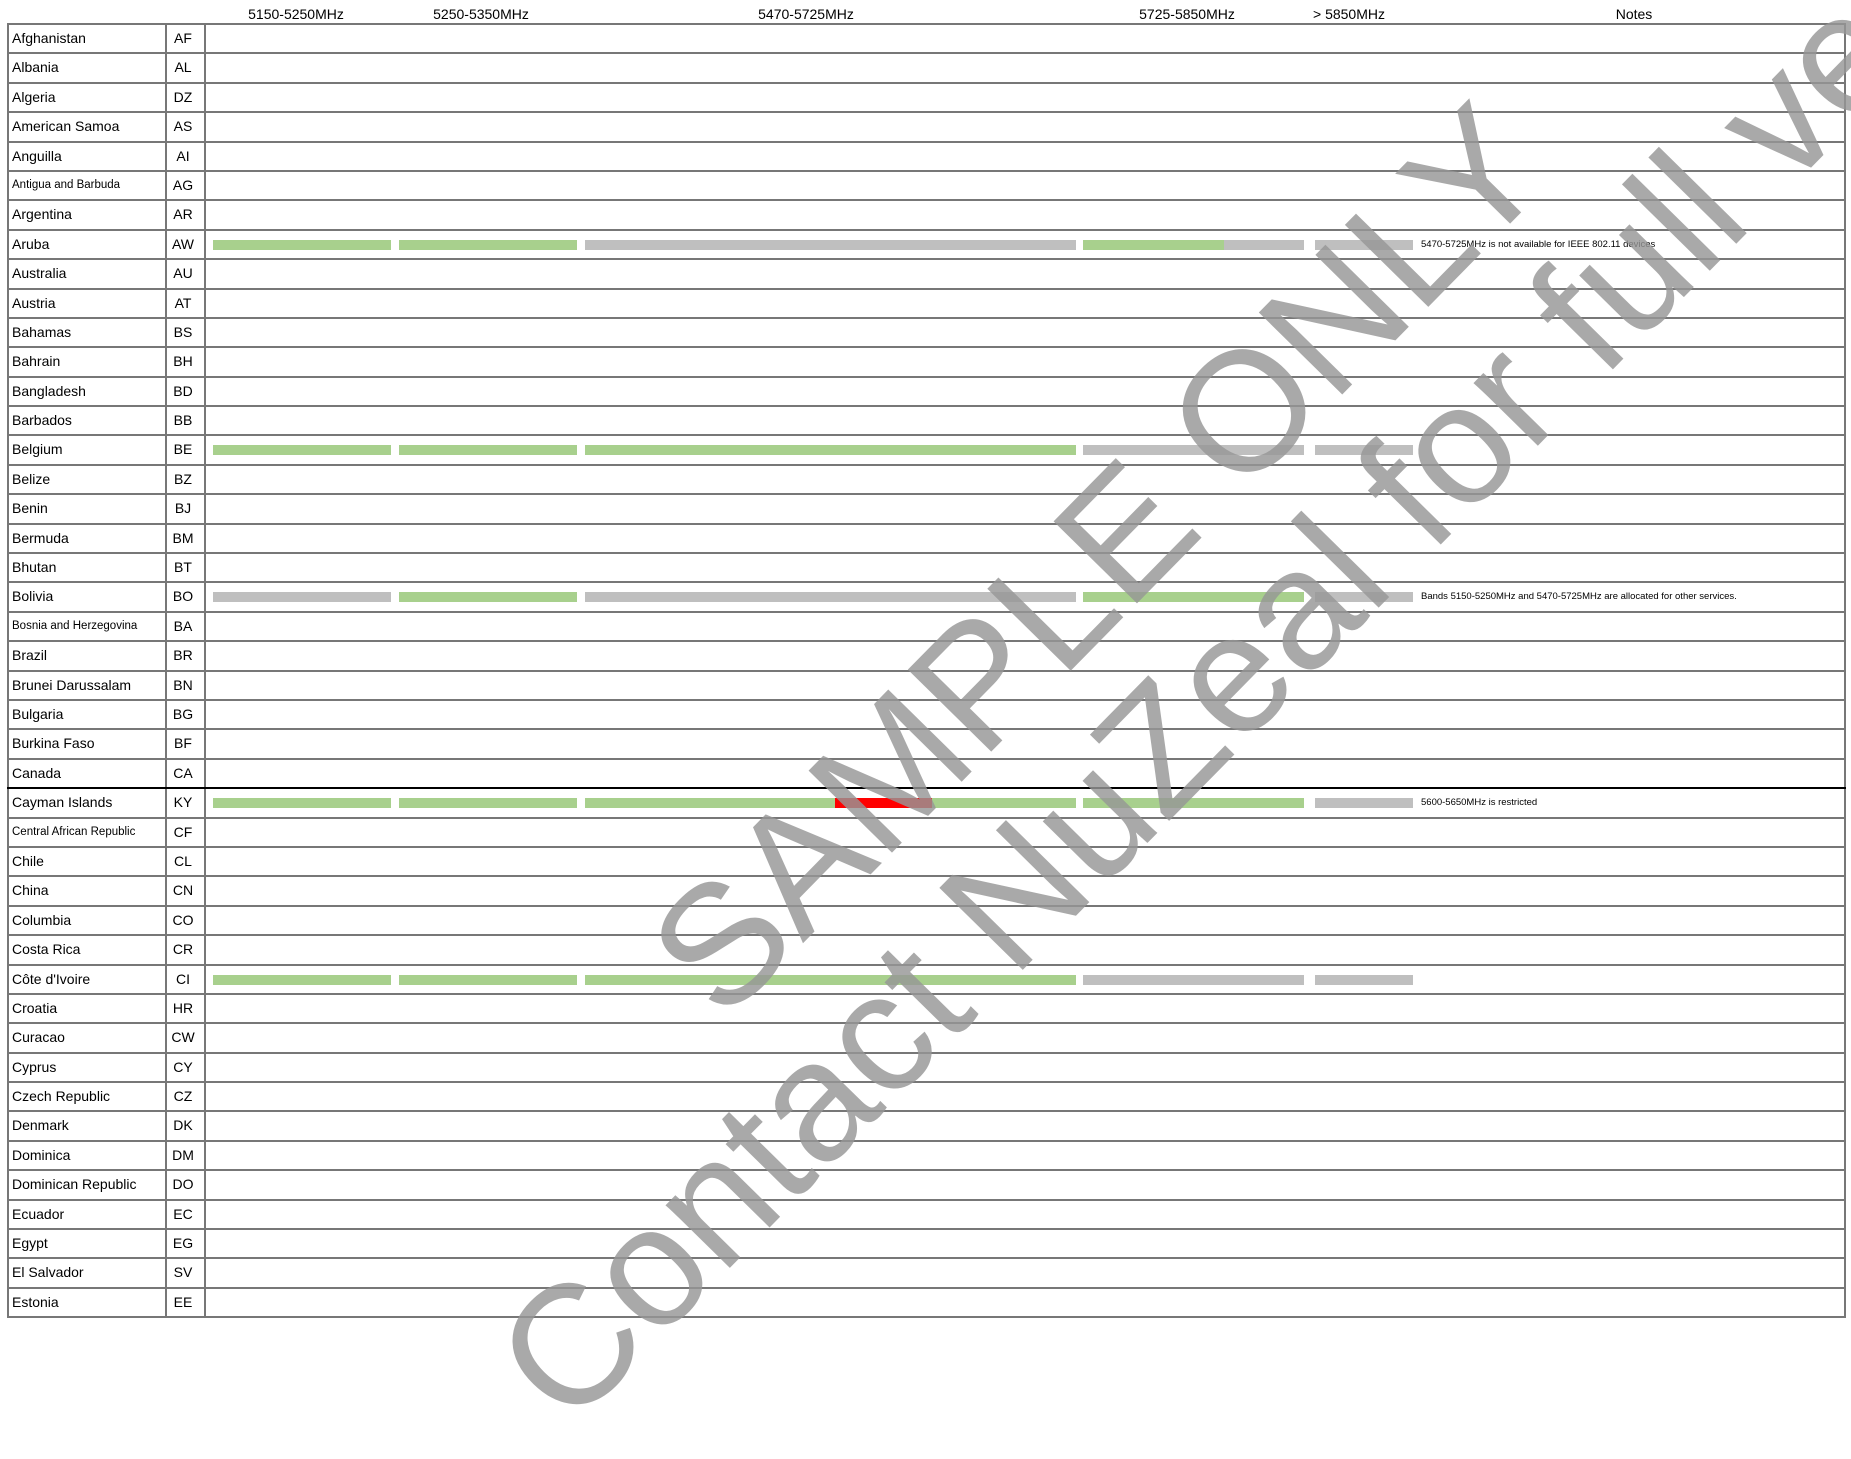 This screenshot has height=1459, width=1851. What do you see at coordinates (87, 1214) in the screenshot?
I see `country-name: Ecuador` at bounding box center [87, 1214].